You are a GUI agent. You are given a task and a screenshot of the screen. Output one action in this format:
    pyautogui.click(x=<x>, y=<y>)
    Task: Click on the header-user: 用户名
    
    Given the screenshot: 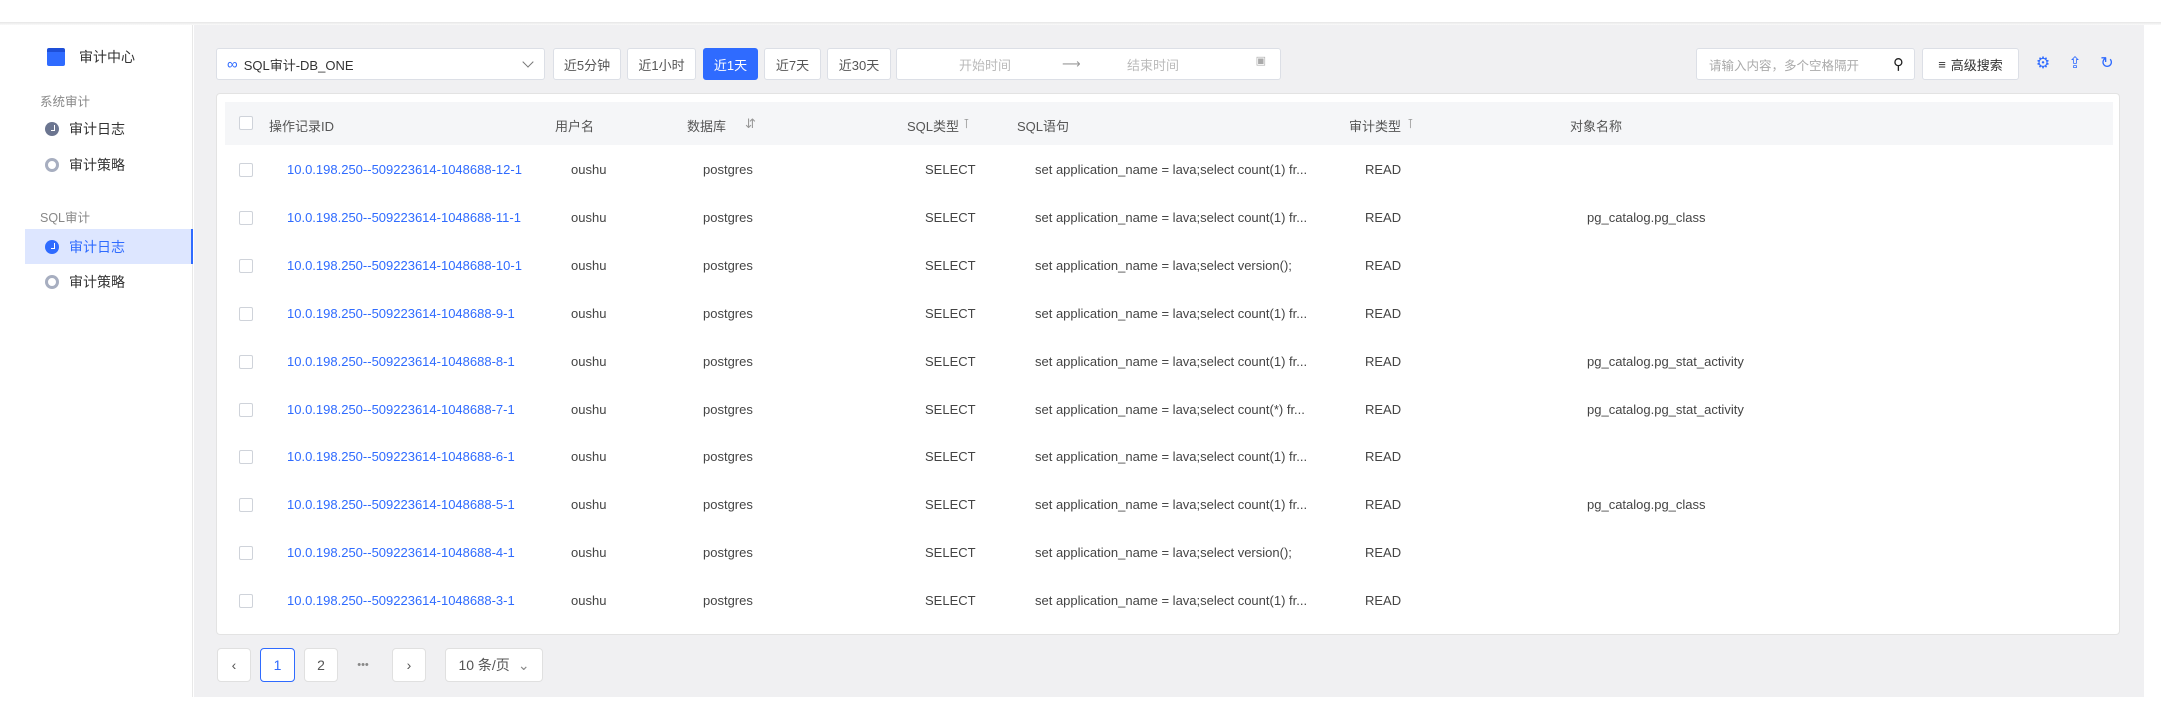 What is the action you would take?
    pyautogui.click(x=575, y=126)
    